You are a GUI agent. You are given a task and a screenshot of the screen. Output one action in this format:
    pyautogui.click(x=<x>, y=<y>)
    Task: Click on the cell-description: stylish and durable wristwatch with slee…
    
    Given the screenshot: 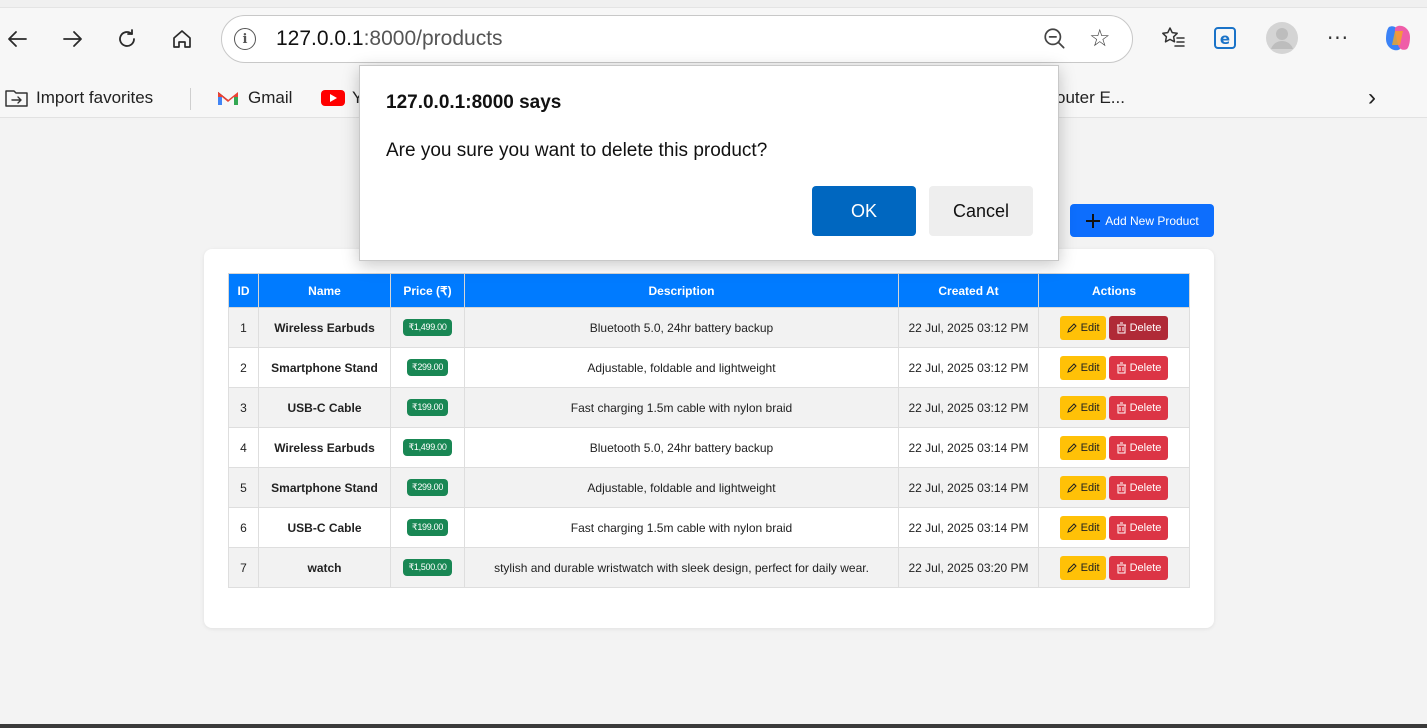 What is the action you would take?
    pyautogui.click(x=681, y=567)
    